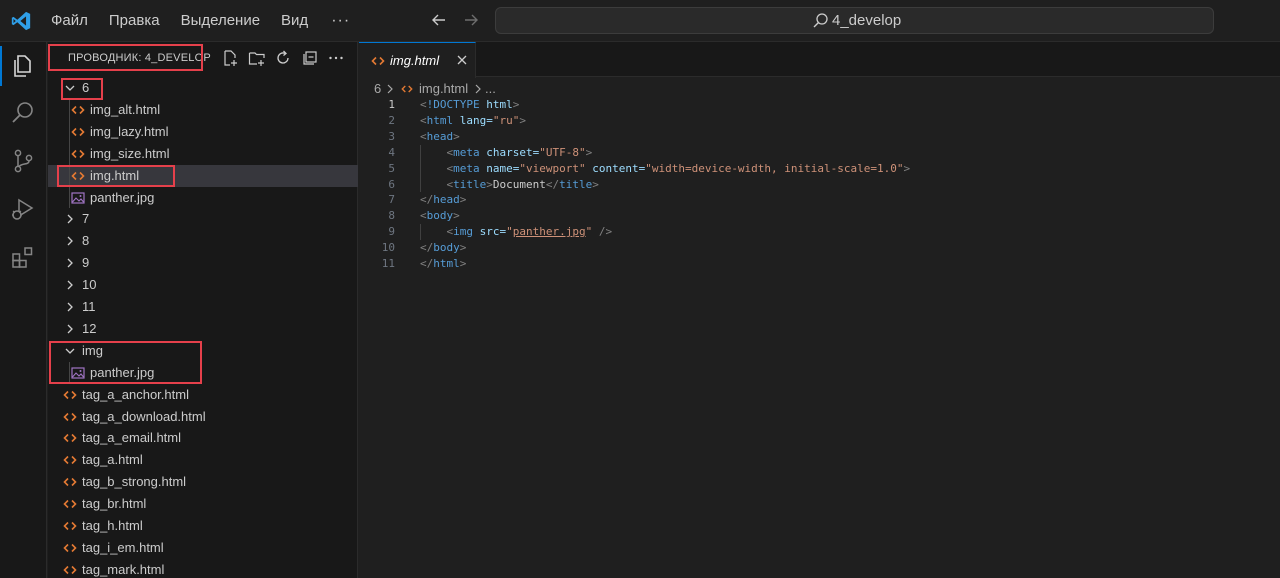  What do you see at coordinates (257, 58) in the screenshot?
I see `new-folder-icon` at bounding box center [257, 58].